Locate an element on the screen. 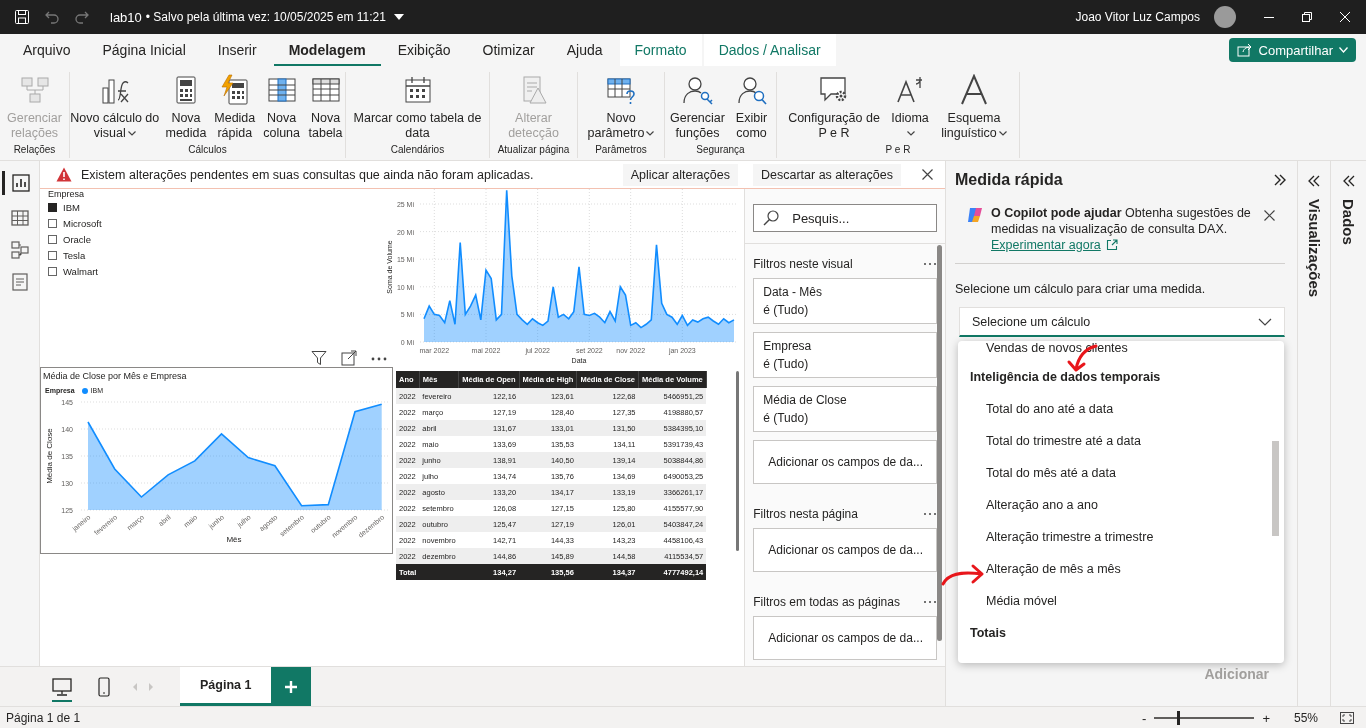 Image resolution: width=1366 pixels, height=728 pixels. filter-card: Data - Mês é (Tudo) is located at coordinates (845, 301).